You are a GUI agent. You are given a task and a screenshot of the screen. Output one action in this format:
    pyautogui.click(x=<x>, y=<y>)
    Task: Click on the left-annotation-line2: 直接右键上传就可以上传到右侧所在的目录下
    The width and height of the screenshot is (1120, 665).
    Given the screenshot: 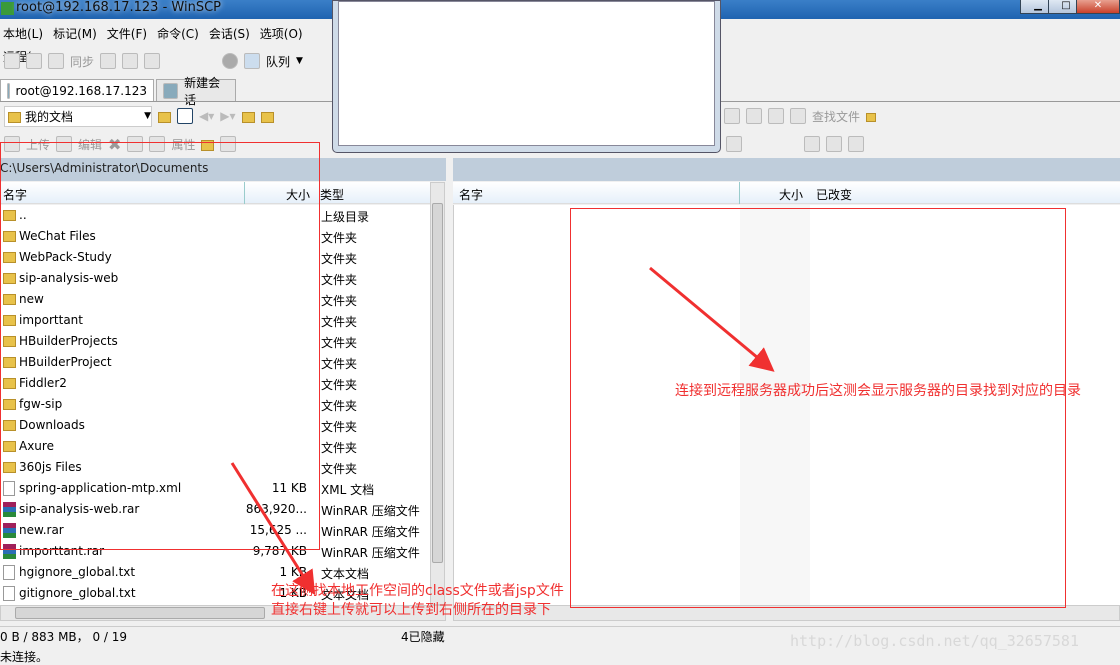 What is the action you would take?
    pyautogui.click(x=411, y=610)
    